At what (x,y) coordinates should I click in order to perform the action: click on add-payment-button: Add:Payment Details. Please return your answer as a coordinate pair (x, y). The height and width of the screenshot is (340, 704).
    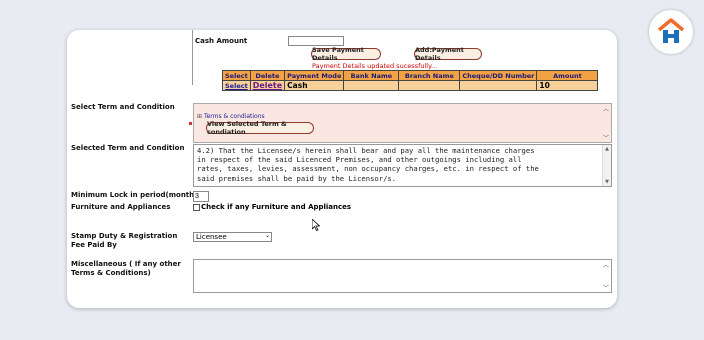
    Looking at the image, I should click on (448, 54).